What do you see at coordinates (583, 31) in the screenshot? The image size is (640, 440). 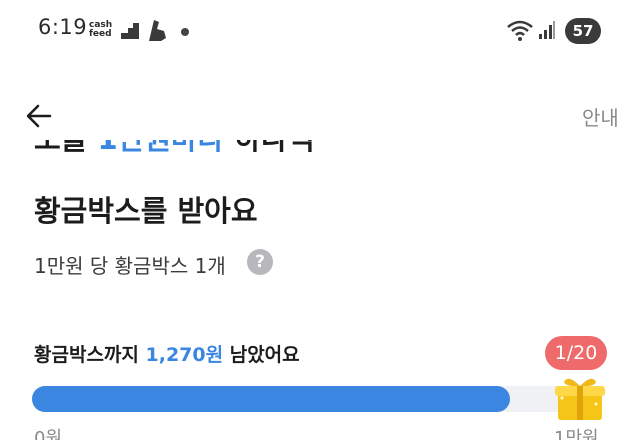 I see `battery-icon: 57` at bounding box center [583, 31].